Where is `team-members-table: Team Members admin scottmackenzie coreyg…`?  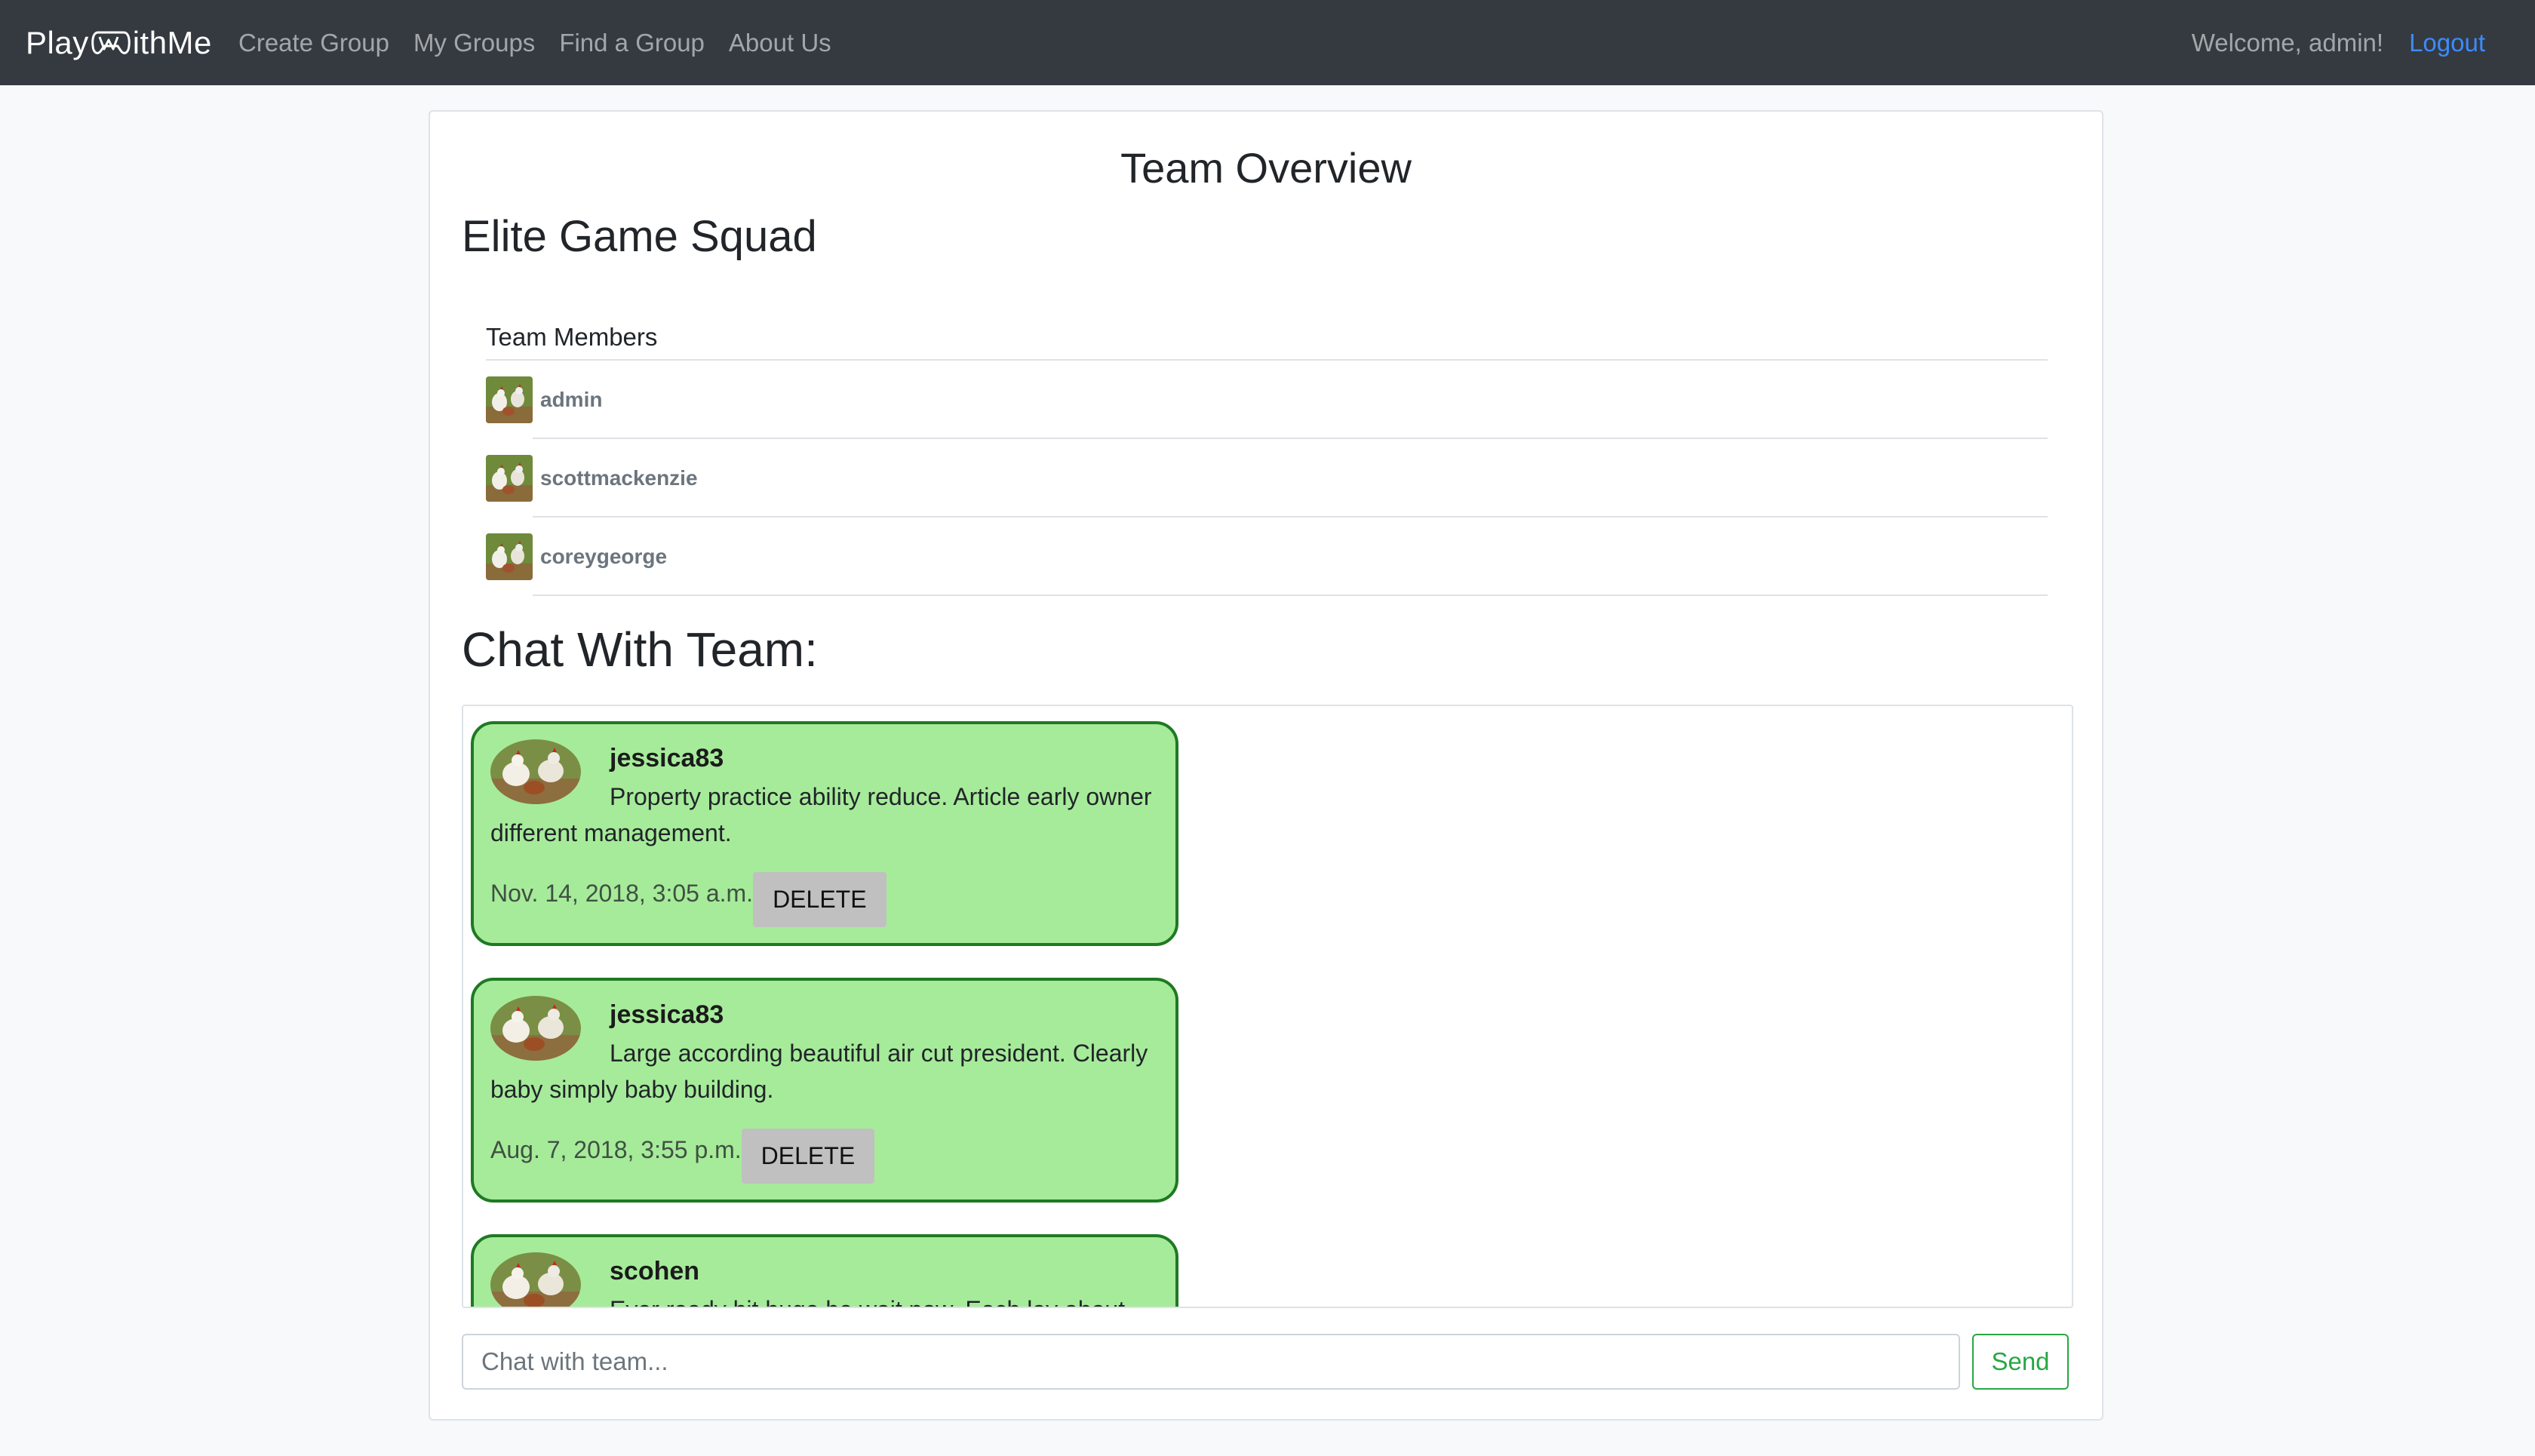
team-members-table: Team Members admin scottmackenzie coreyg… is located at coordinates (1267, 456).